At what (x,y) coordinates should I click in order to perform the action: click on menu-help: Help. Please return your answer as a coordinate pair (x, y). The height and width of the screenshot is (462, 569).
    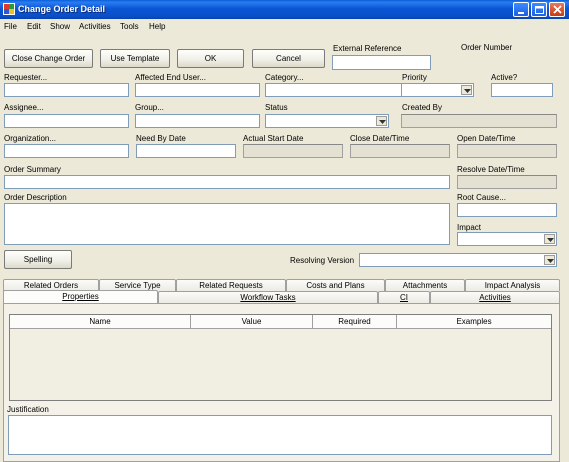
    Looking at the image, I should click on (157, 26).